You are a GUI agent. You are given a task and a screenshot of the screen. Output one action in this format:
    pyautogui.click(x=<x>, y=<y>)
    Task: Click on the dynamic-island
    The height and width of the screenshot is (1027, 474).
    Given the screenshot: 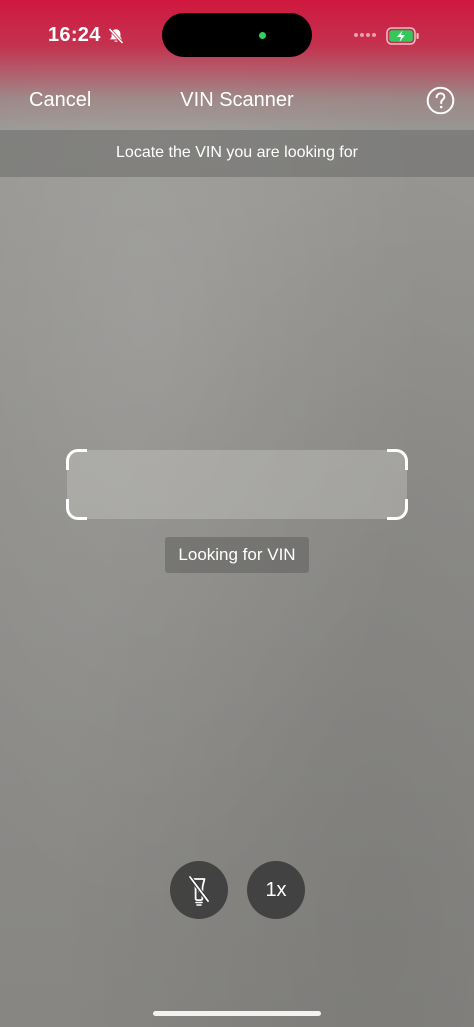 What is the action you would take?
    pyautogui.click(x=237, y=35)
    